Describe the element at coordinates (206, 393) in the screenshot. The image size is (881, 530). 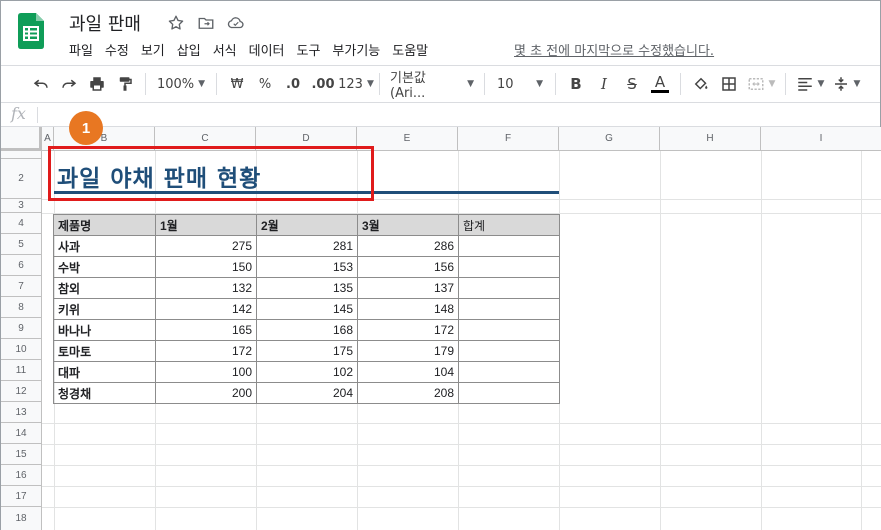
I see `value-cell: 200` at that location.